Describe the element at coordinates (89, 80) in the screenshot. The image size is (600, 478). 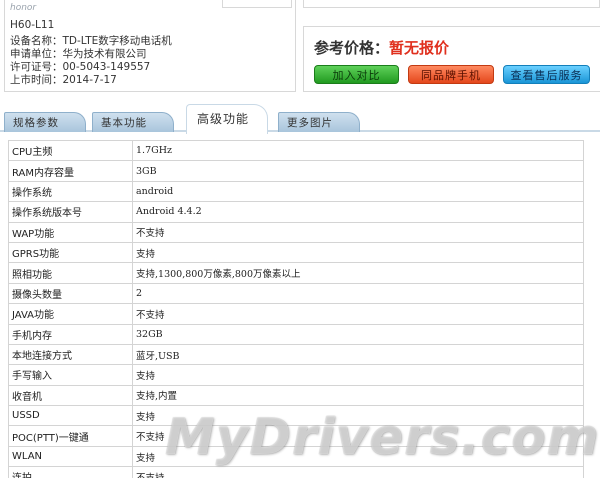
I see `release-date-value: 2014-7-17` at that location.